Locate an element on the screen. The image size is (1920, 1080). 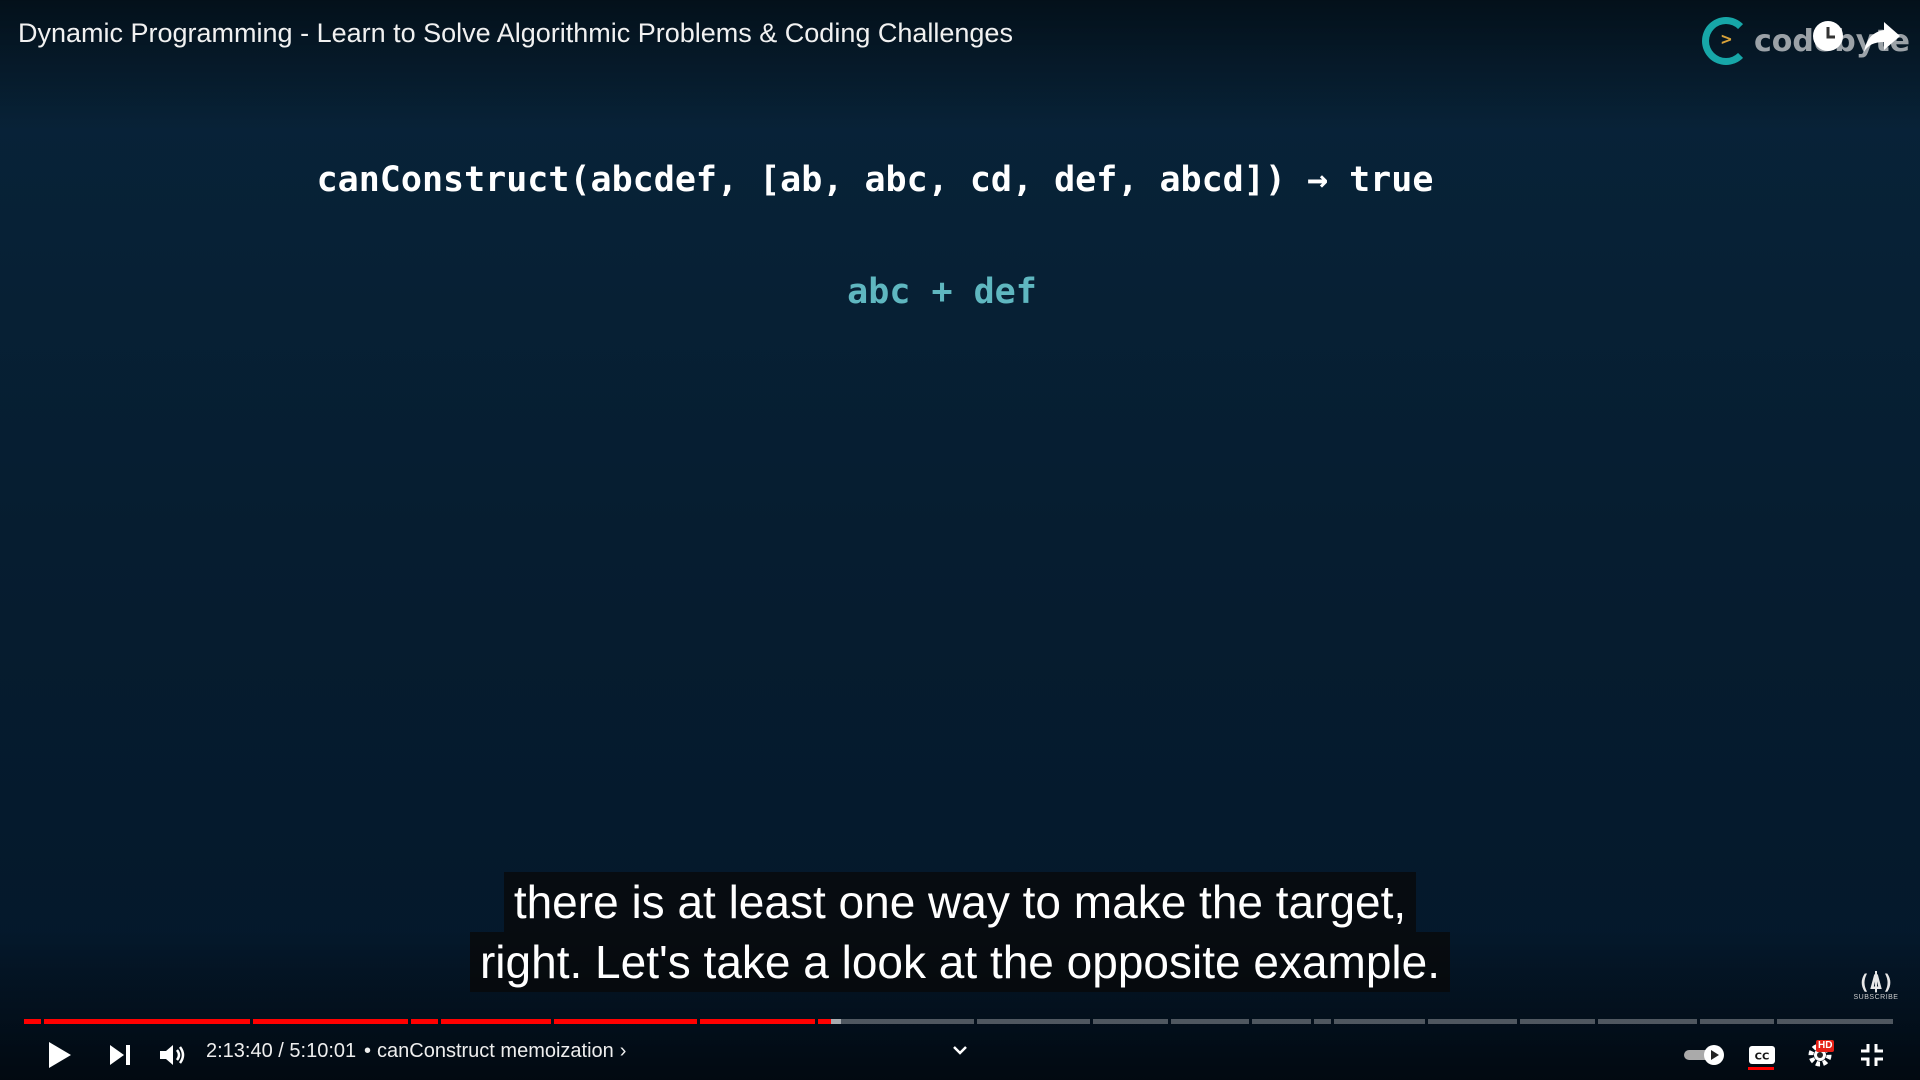
chapter-label: canConstruct memoization is located at coordinates (495, 1051).